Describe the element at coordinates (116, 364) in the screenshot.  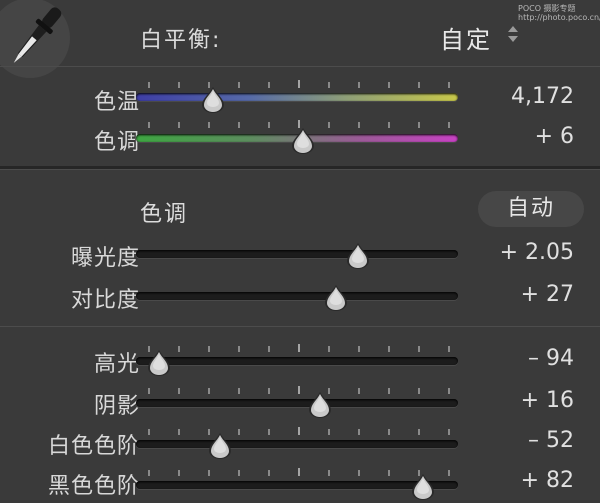
I see `highlights-label: 高光` at that location.